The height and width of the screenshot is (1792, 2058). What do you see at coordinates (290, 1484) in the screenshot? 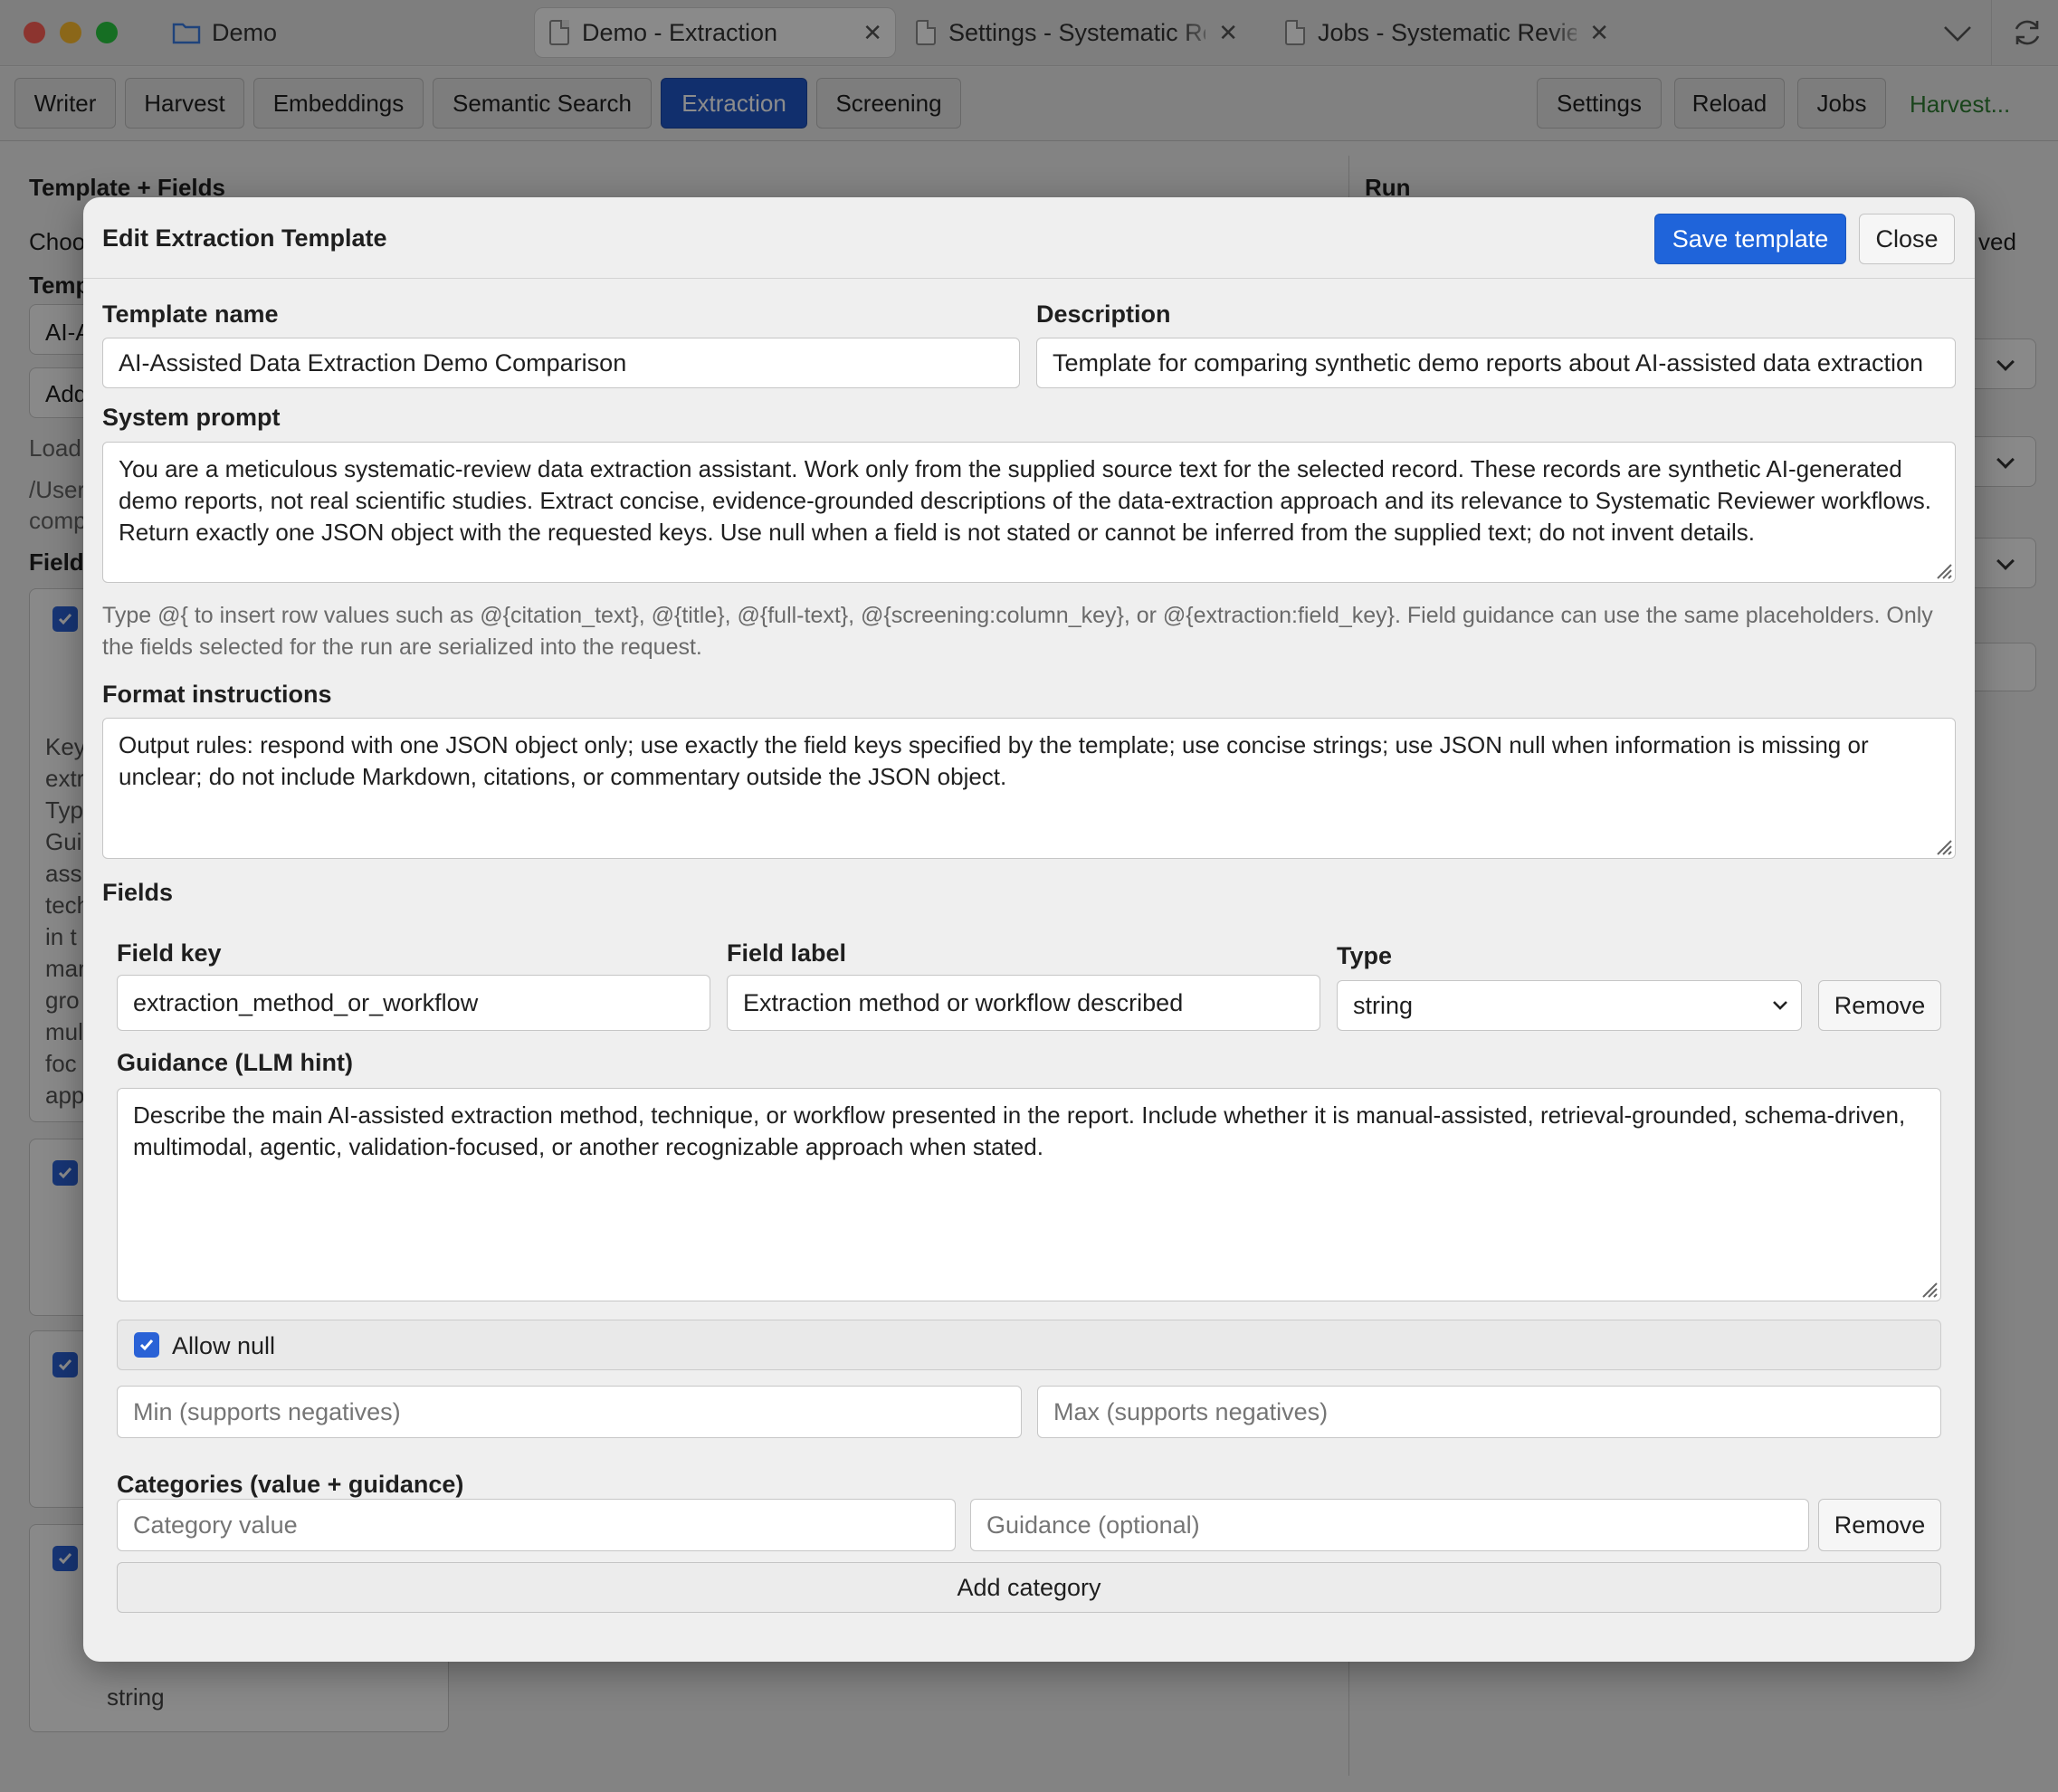
I see `categories-label: Categories (value + guidance)` at bounding box center [290, 1484].